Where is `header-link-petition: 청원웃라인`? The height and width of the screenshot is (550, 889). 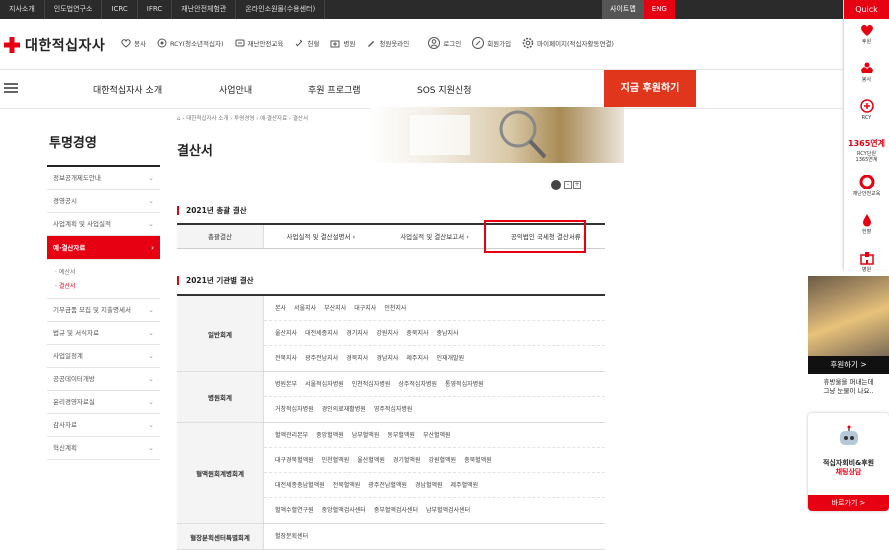
header-link-petition: 청원웃라인 is located at coordinates (387, 43).